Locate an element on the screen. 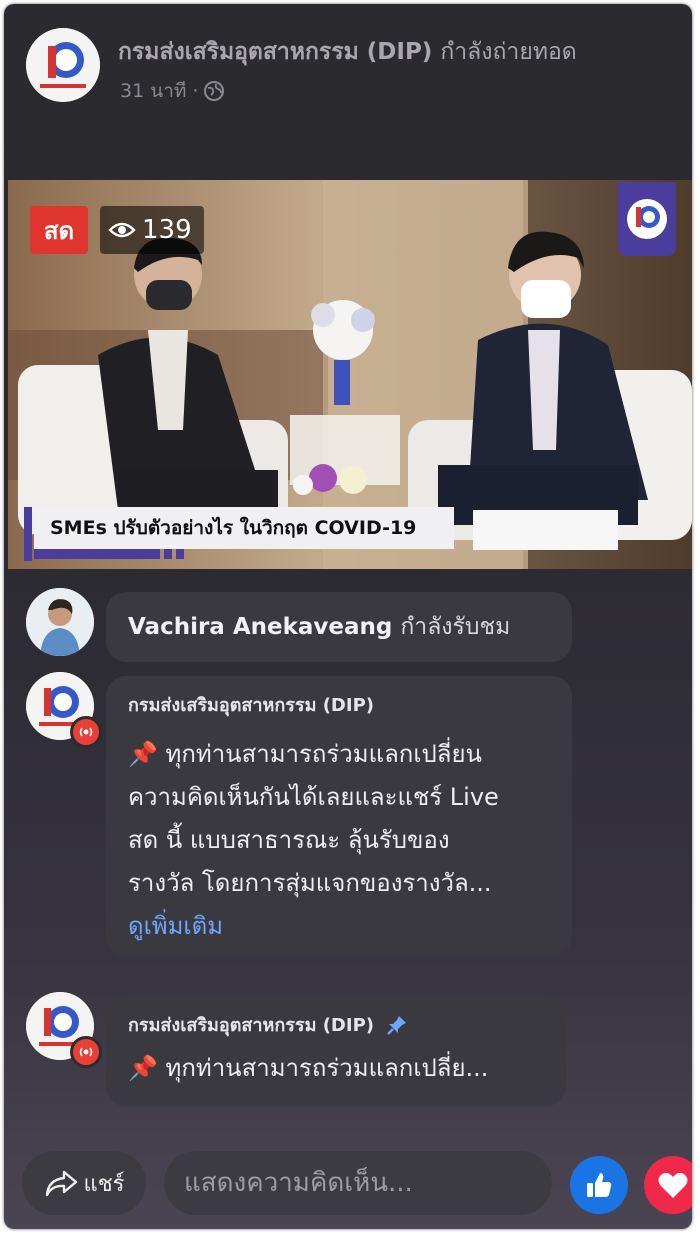 The width and height of the screenshot is (700, 1237). post-meta: 31 นาที · is located at coordinates (172, 91).